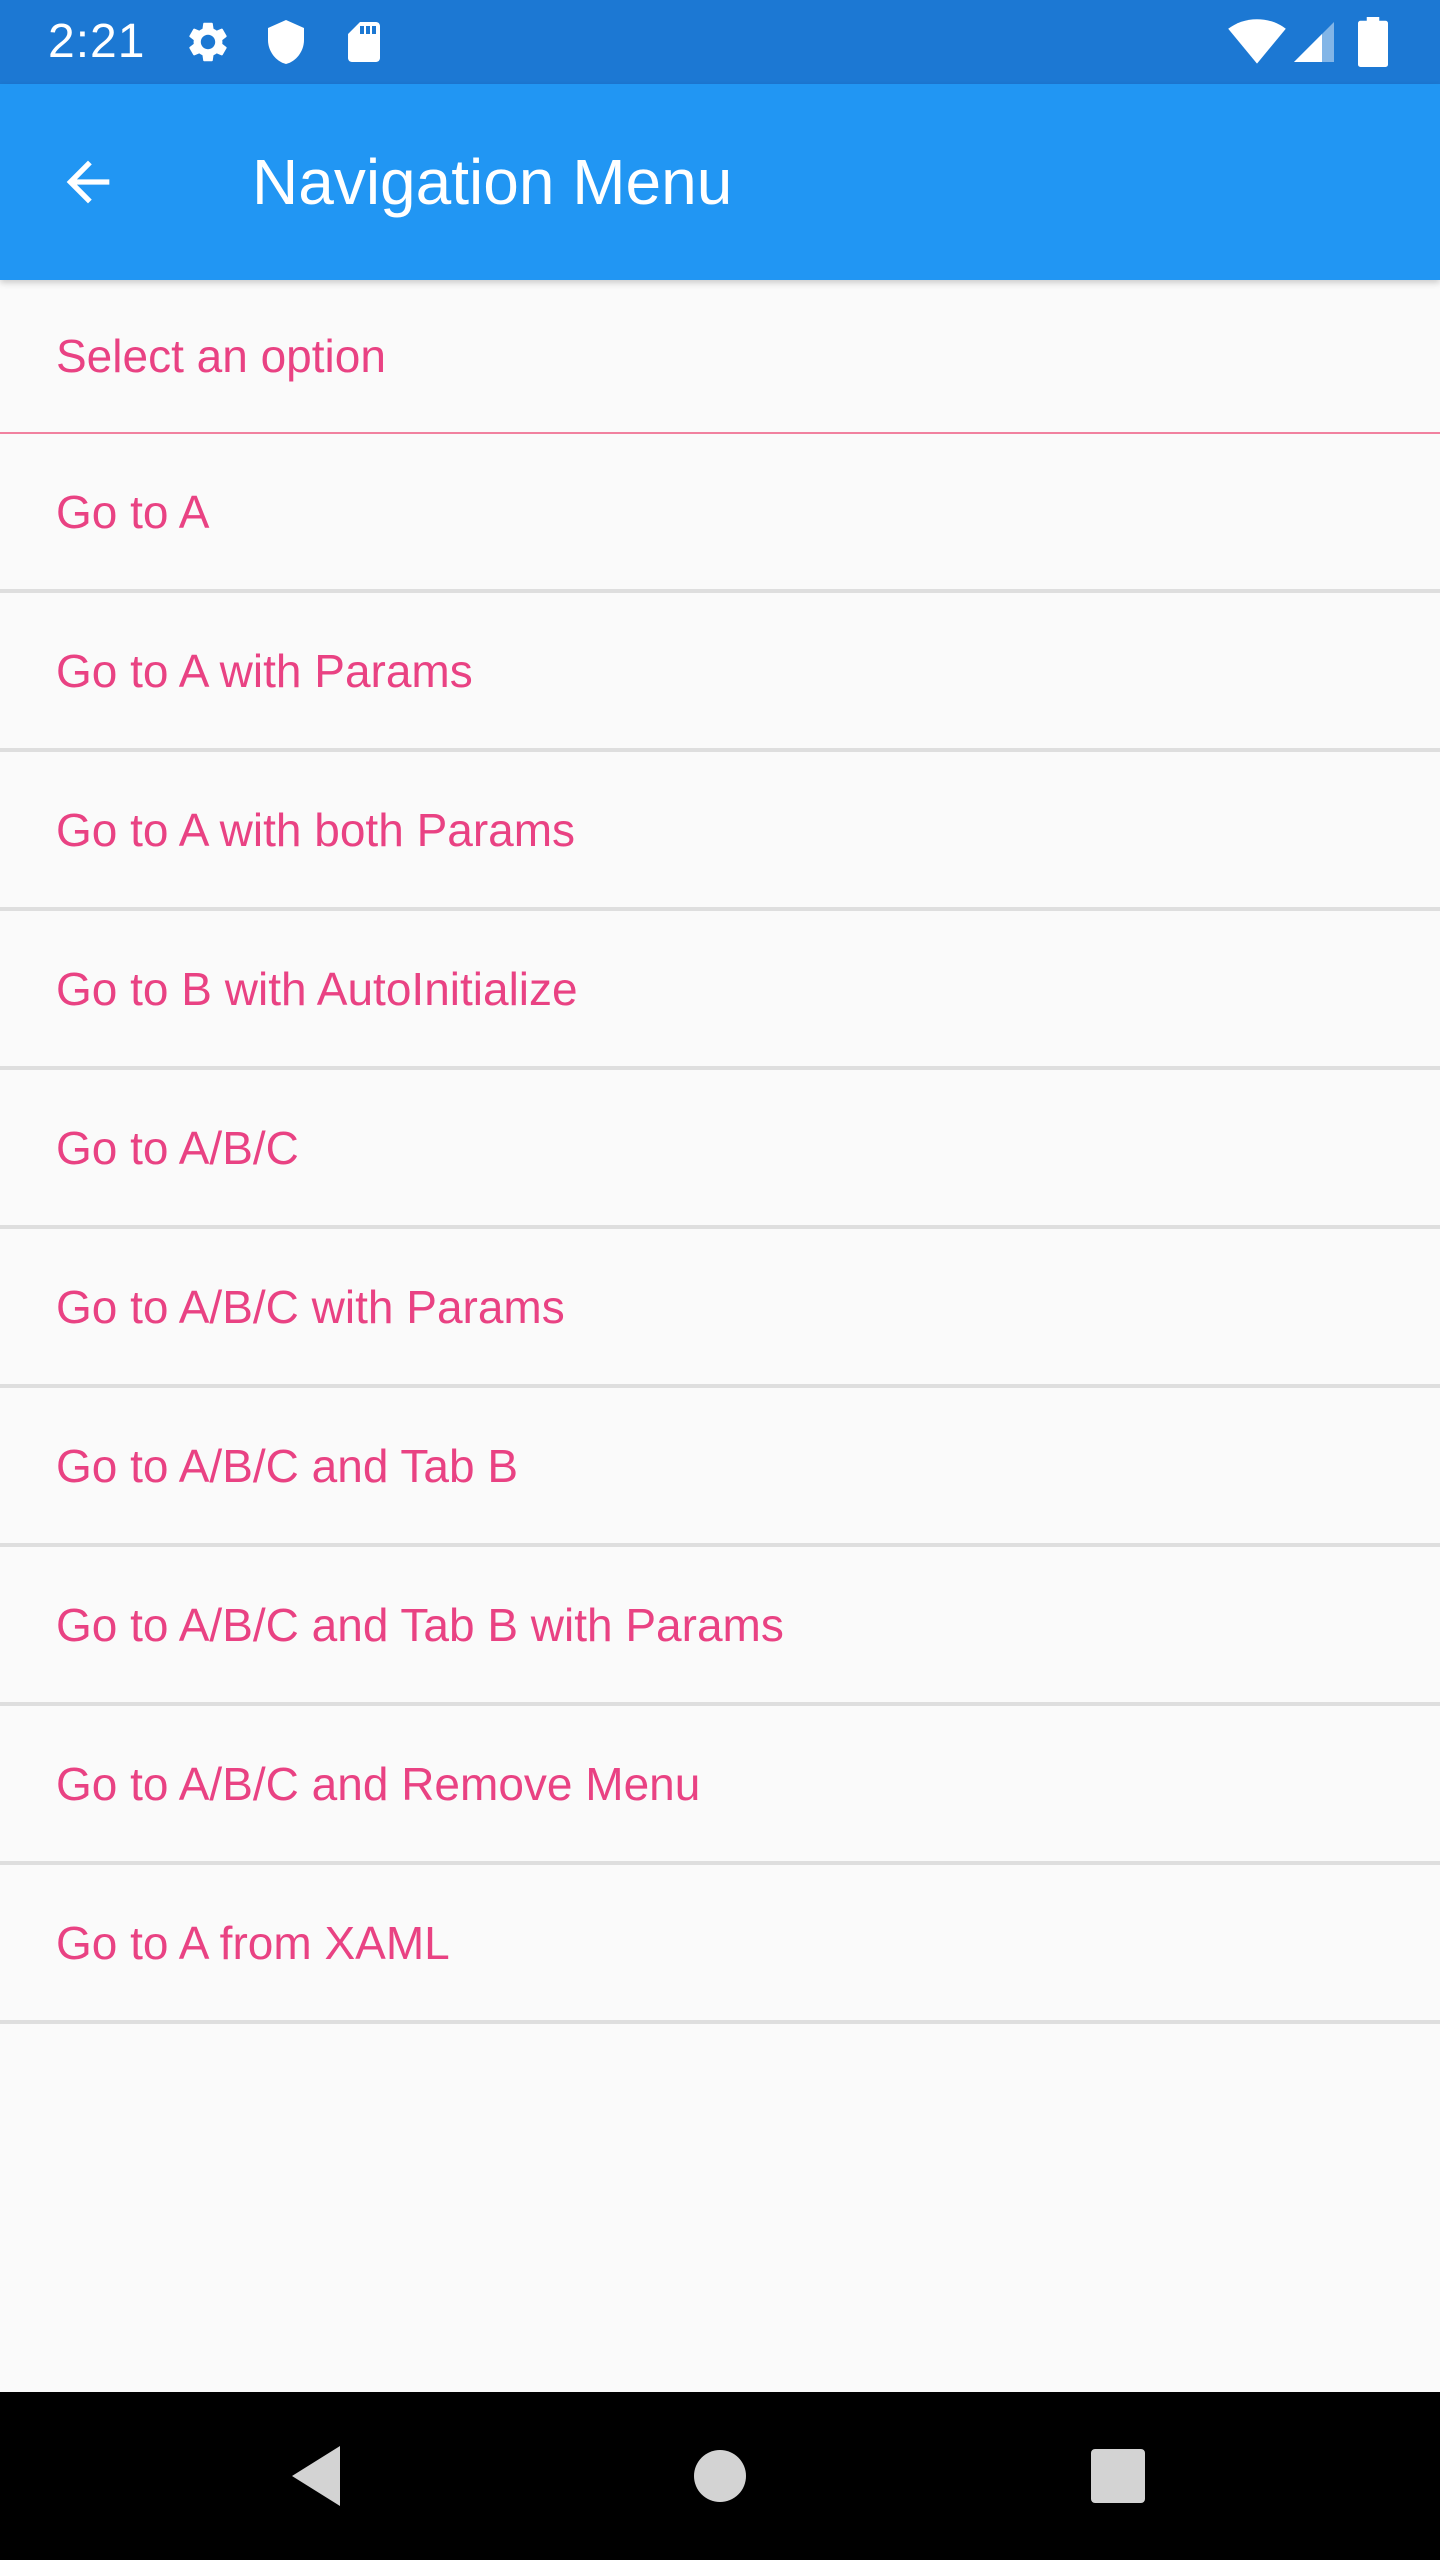  Describe the element at coordinates (720, 357) in the screenshot. I see `menu-header: Select an option` at that location.